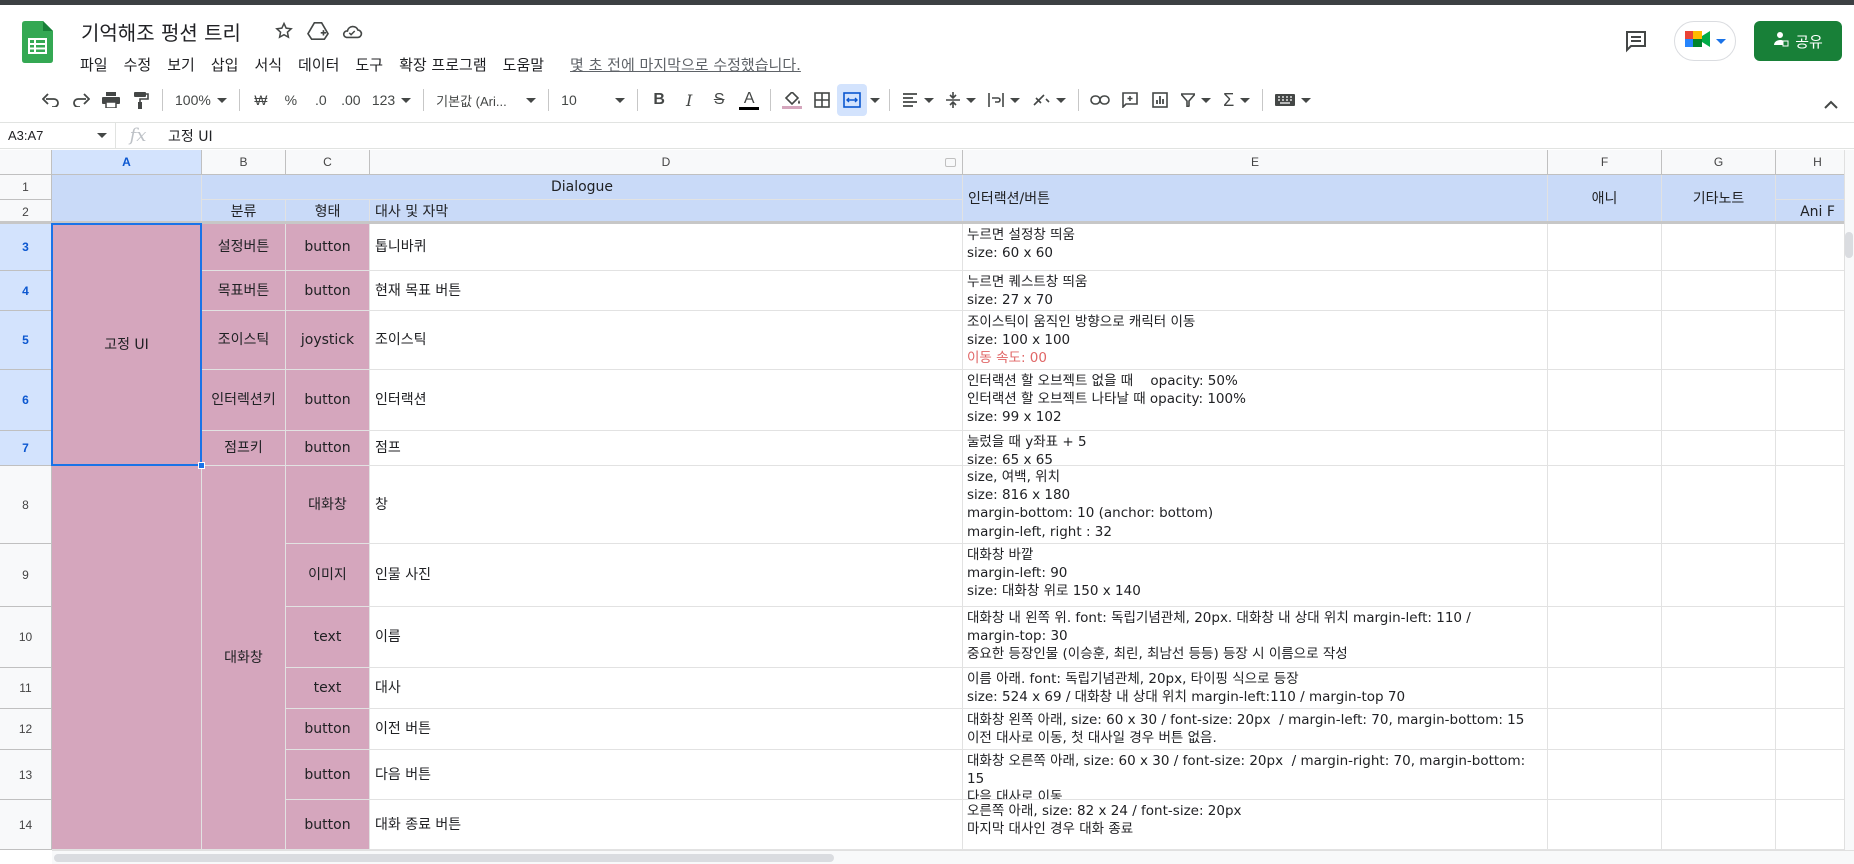 The height and width of the screenshot is (864, 1854). Describe the element at coordinates (1605, 199) in the screenshot. I see `header-anim: 애니` at that location.